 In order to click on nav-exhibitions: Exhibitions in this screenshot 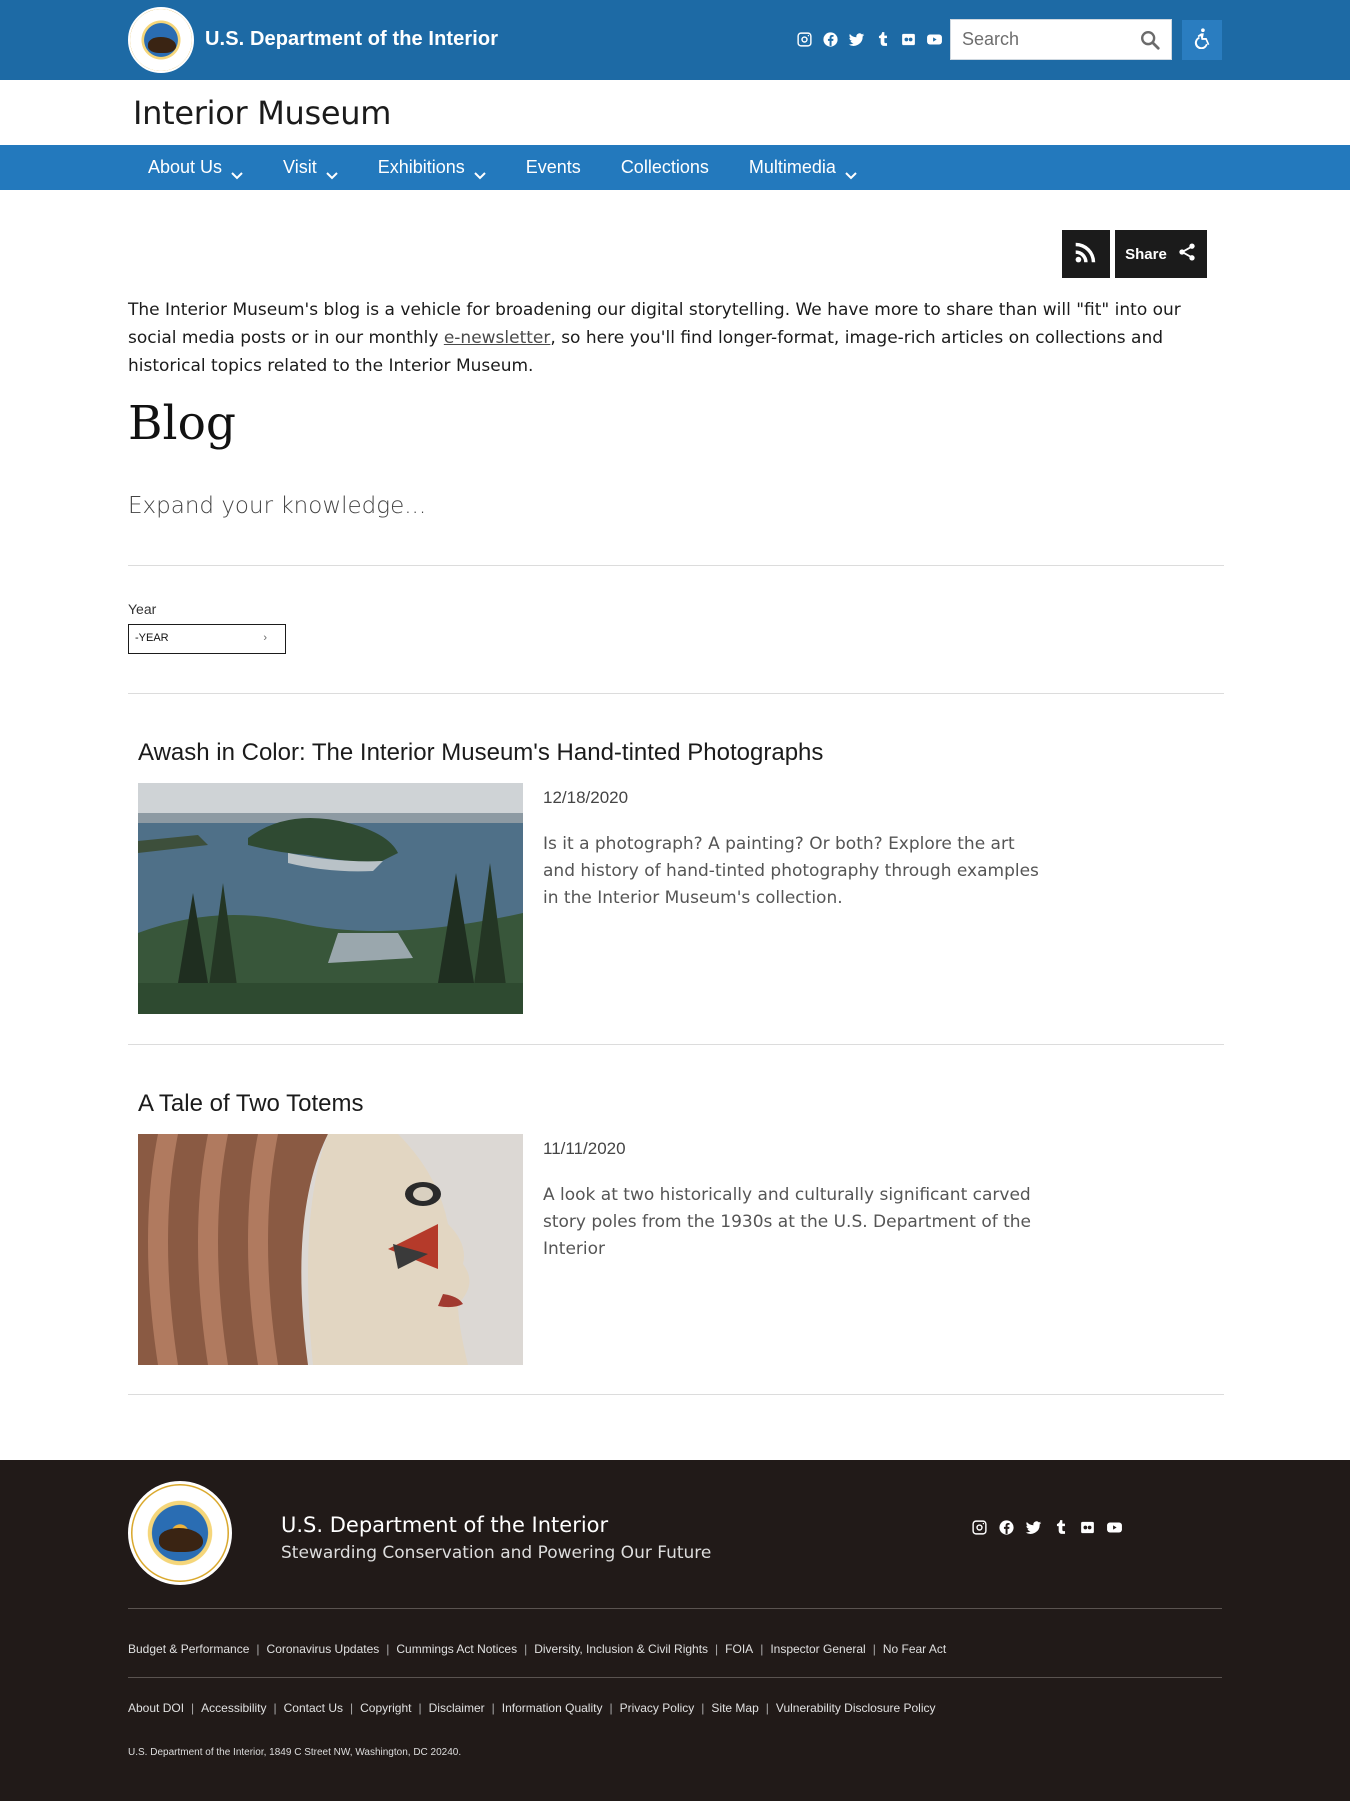, I will do `click(432, 167)`.